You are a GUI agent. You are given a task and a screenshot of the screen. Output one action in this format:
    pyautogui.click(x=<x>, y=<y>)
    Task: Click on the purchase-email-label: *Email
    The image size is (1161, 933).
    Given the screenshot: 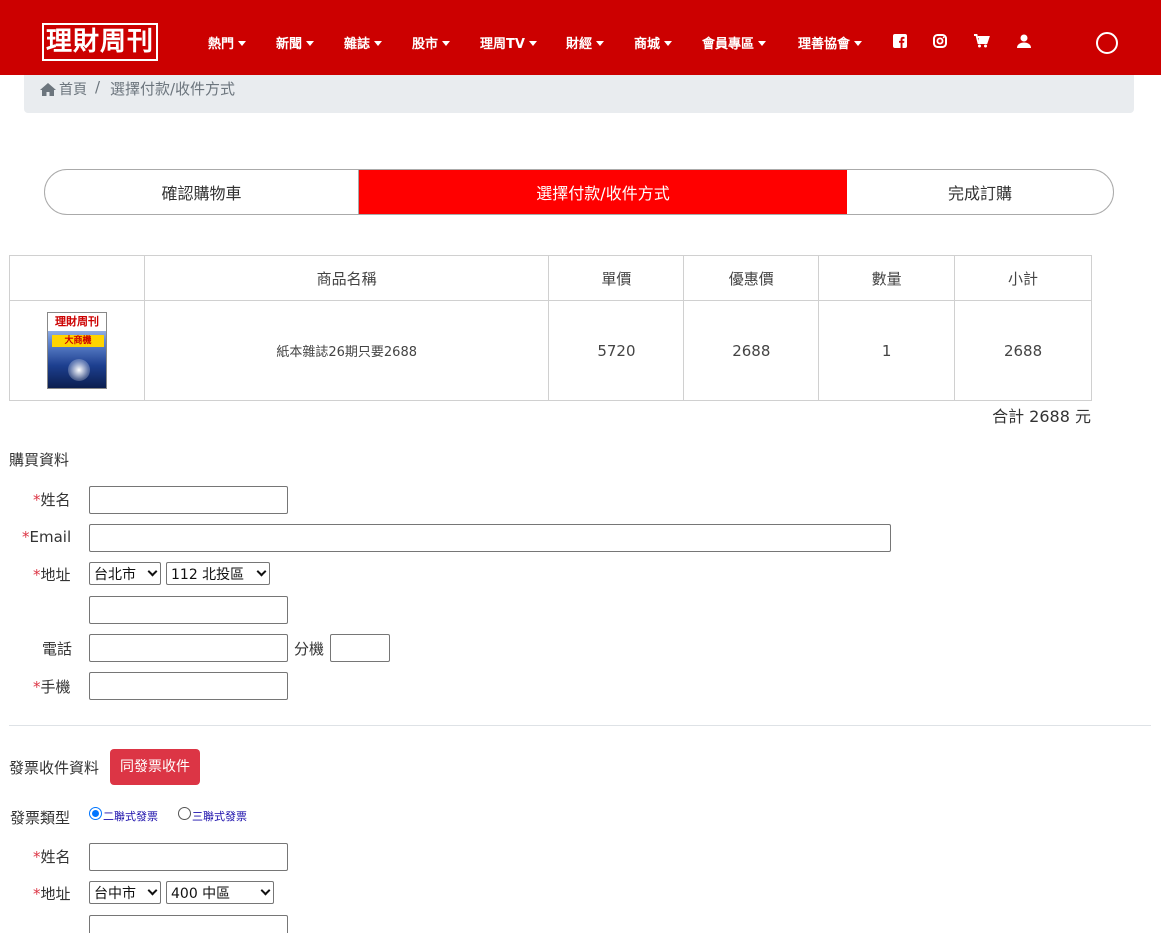 What is the action you would take?
    pyautogui.click(x=47, y=537)
    